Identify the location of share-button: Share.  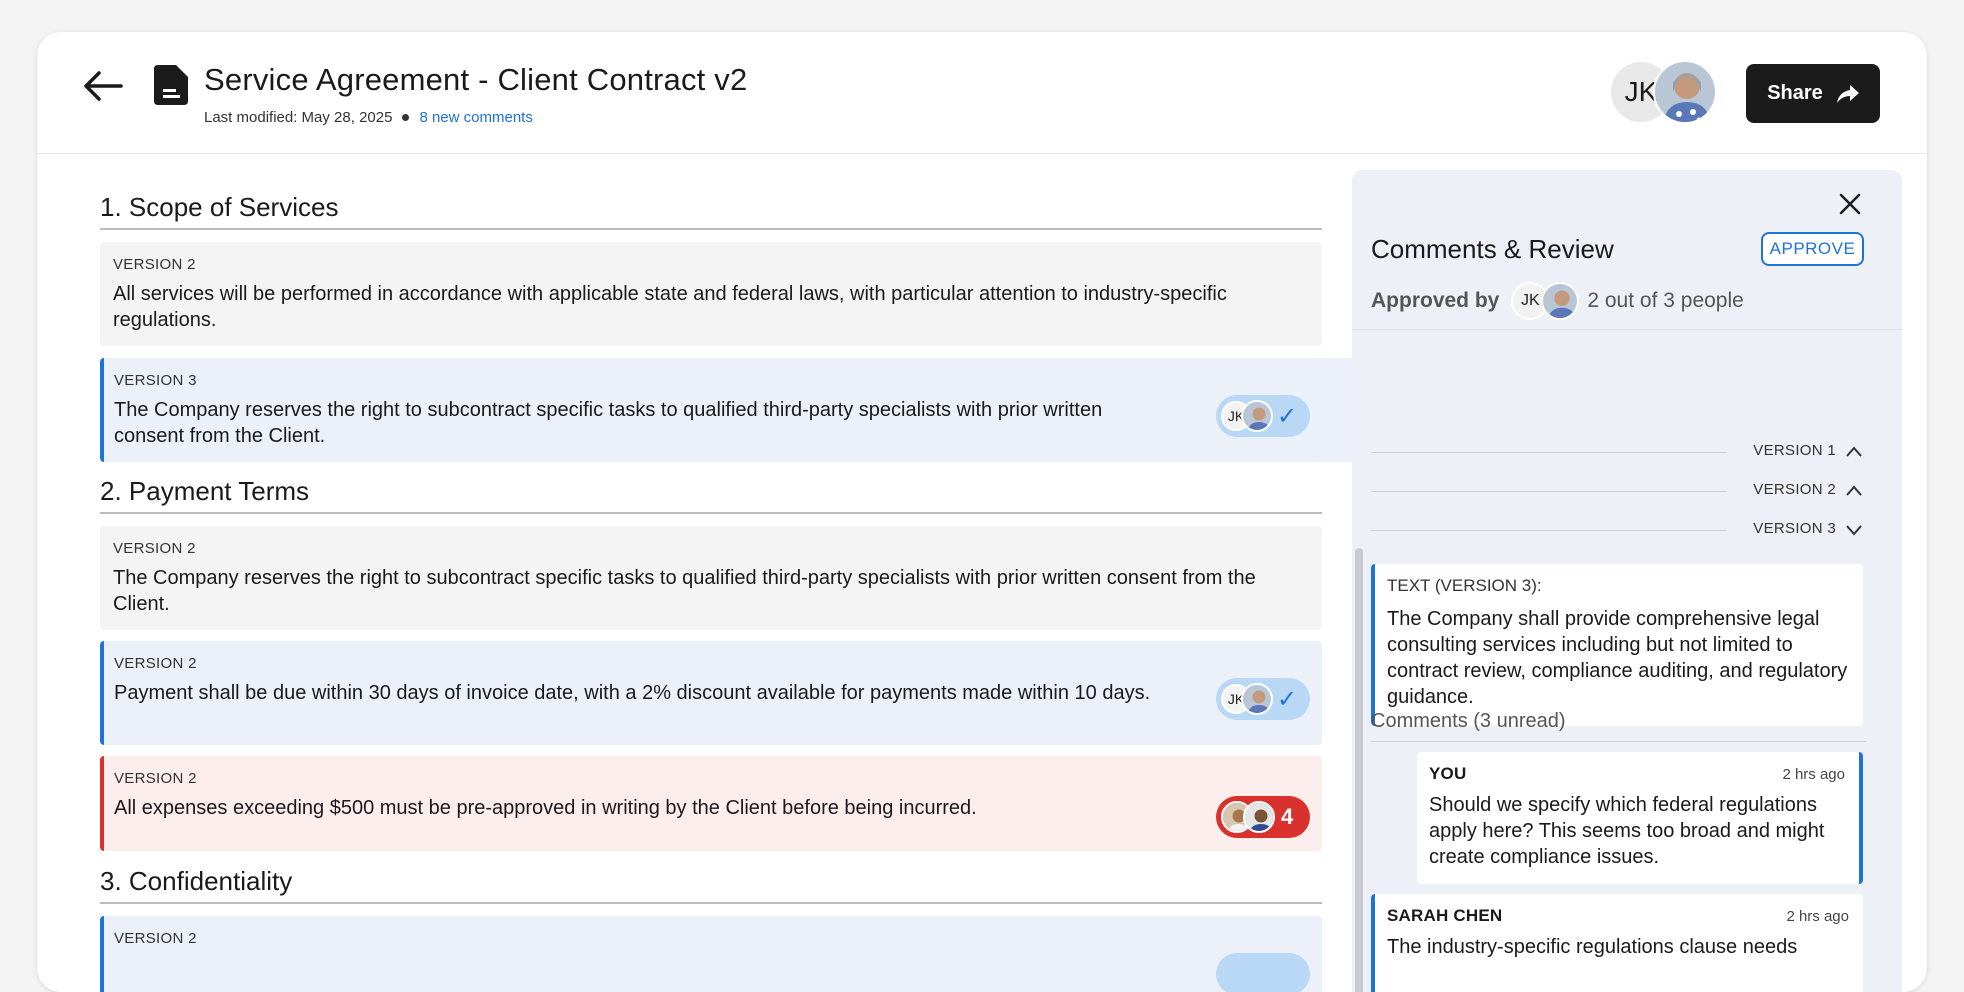
(1813, 93).